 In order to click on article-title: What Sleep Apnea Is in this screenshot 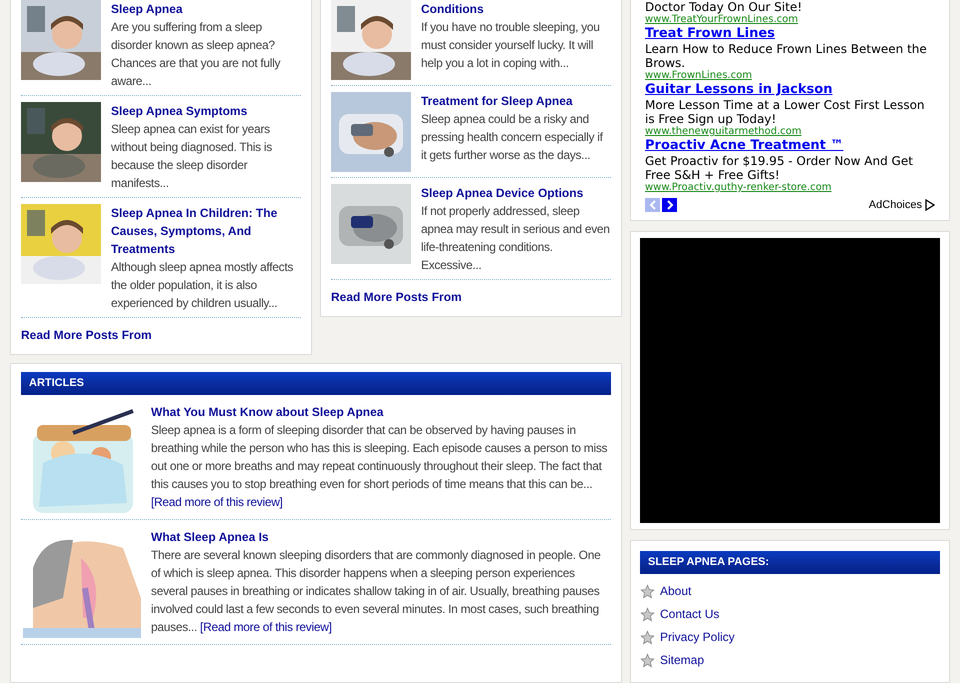, I will do `click(381, 537)`.